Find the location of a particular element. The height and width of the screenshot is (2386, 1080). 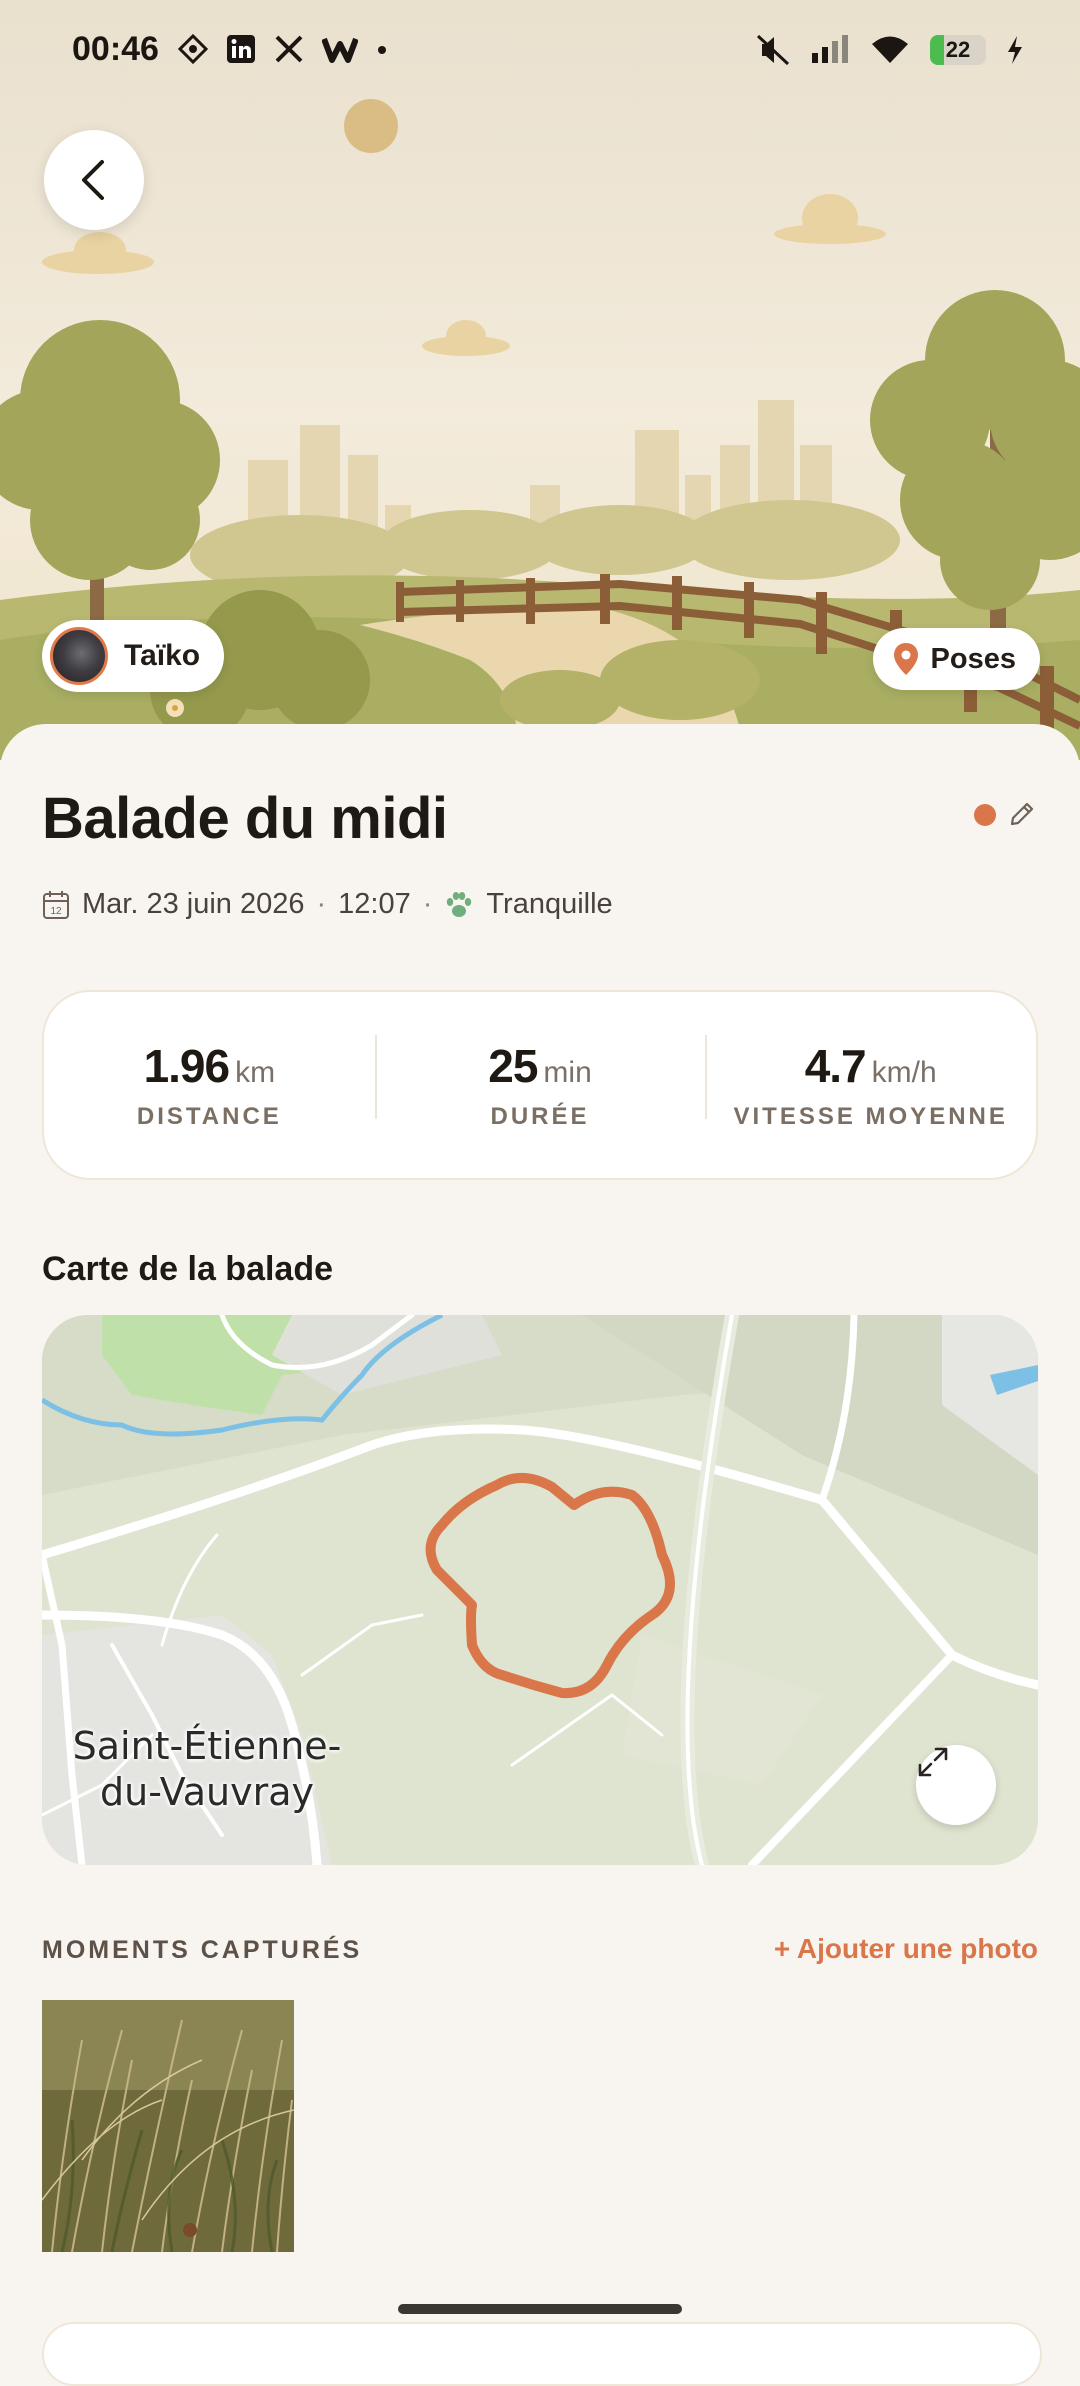

poses-button: Poses is located at coordinates (956, 659).